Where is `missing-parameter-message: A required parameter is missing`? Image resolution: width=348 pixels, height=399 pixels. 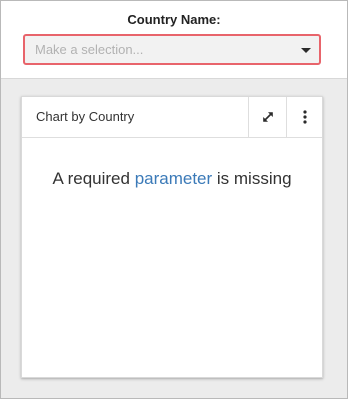
missing-parameter-message: A required parameter is missing is located at coordinates (172, 179).